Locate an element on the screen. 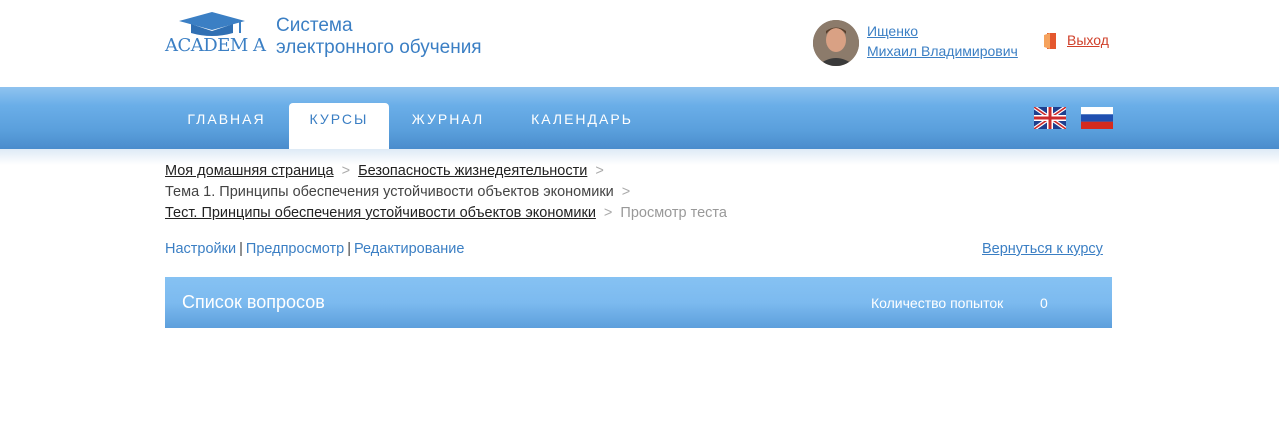  nav-item-home: ГЛАВНАЯ is located at coordinates (226, 126).